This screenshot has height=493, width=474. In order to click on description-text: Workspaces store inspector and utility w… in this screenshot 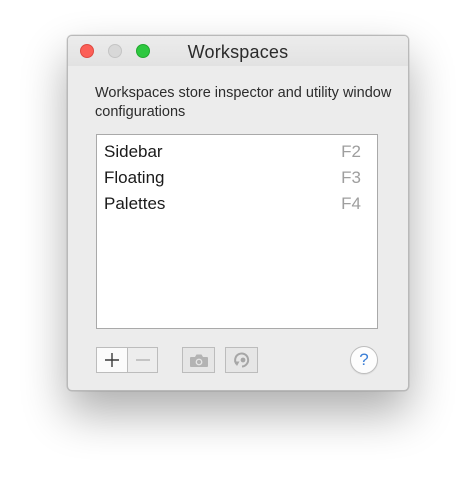, I will do `click(243, 102)`.